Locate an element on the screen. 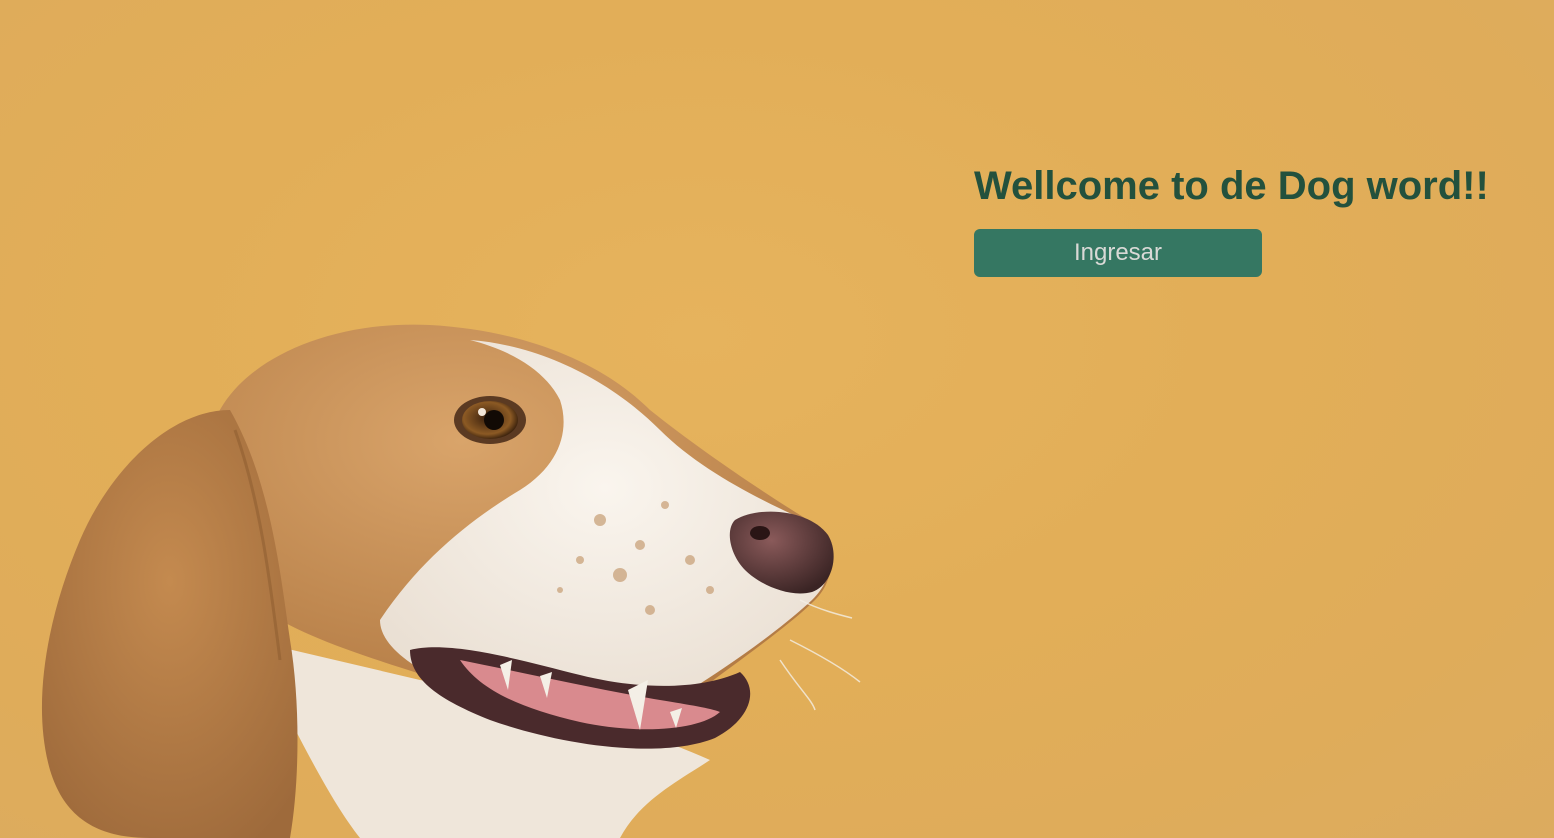 The height and width of the screenshot is (838, 1554). welcome-title: Wellcome to de Dog word!! is located at coordinates (1231, 186).